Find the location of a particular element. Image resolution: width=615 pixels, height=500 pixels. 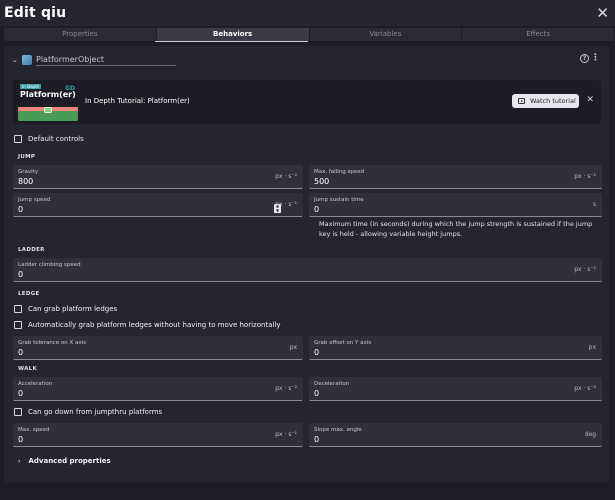

jumpthru-row: Can go down from jumpthru platforms is located at coordinates (88, 412).